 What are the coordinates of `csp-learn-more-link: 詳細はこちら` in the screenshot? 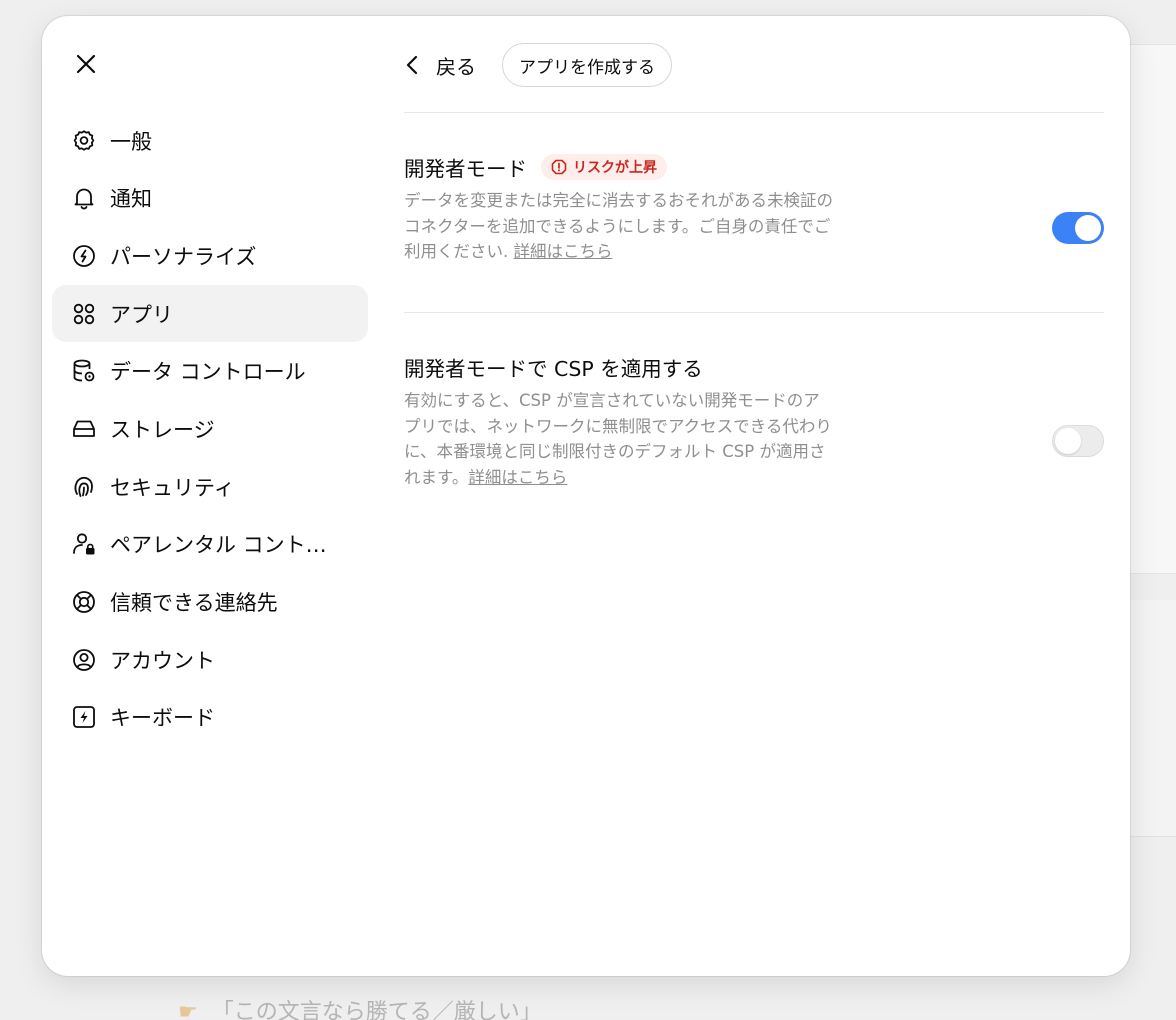 It's located at (517, 477).